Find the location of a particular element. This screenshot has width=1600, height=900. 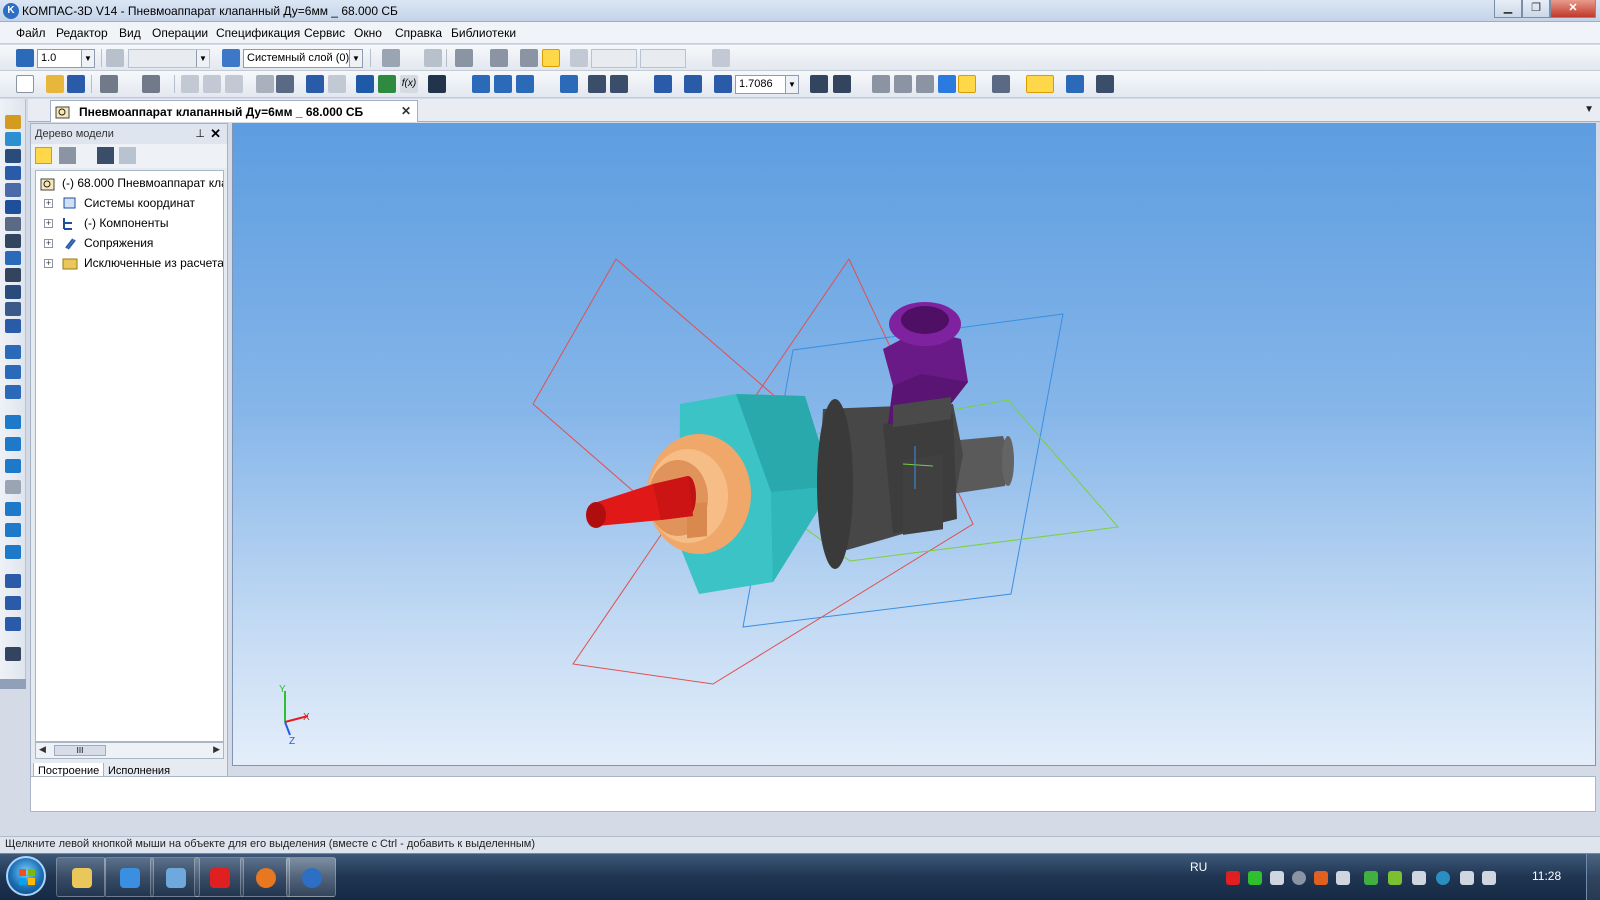

assembly-icon is located at coordinates (13, 139).